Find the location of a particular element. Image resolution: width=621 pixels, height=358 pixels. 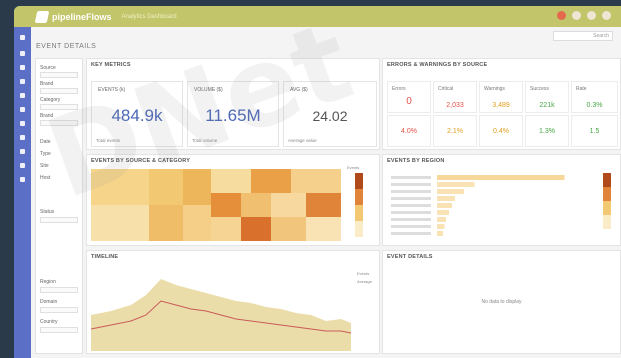

kpi-card: EVENTS (k) 484.9k Total events is located at coordinates (137, 114).